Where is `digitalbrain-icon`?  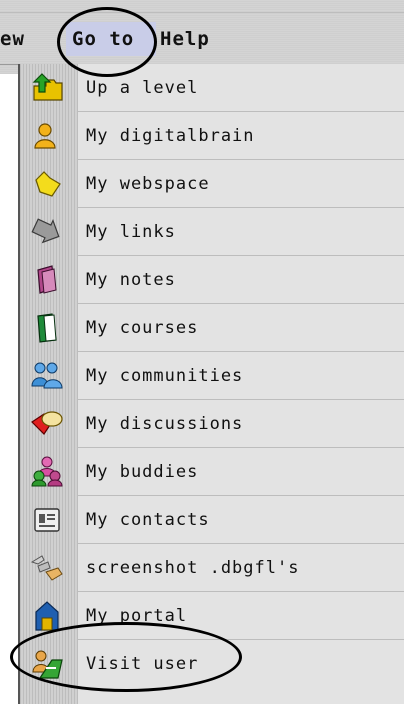
digitalbrain-icon is located at coordinates (45, 136).